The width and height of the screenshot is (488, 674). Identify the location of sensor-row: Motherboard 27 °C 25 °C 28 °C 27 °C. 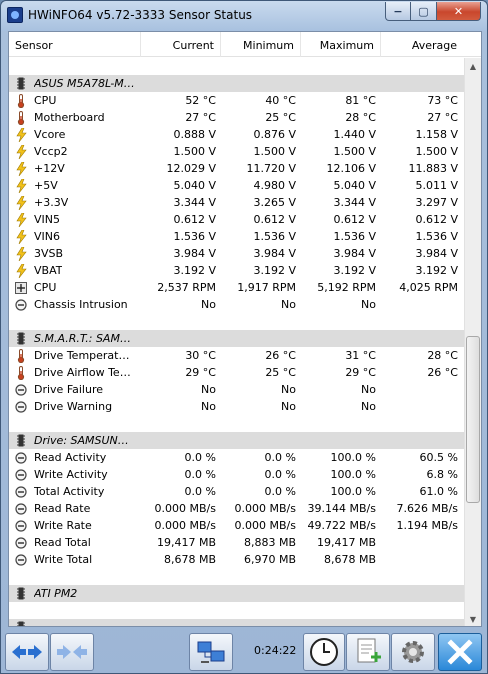
(237, 117).